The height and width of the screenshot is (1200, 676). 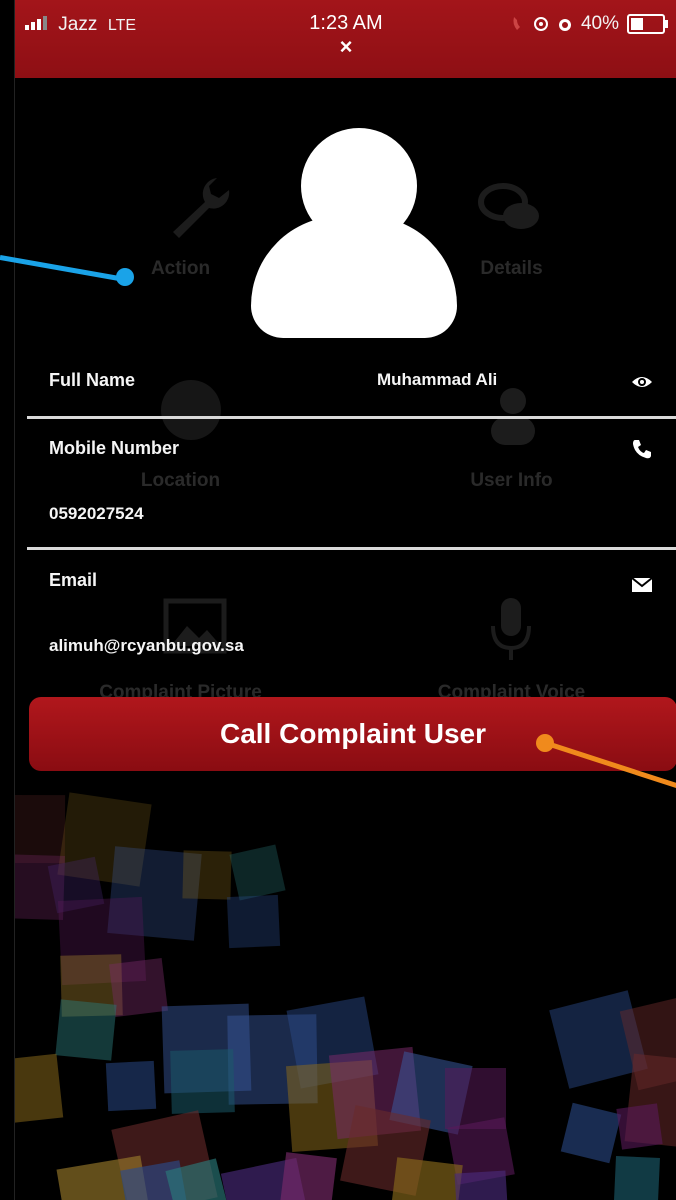 I want to click on envelope-icon, so click(x=642, y=585).